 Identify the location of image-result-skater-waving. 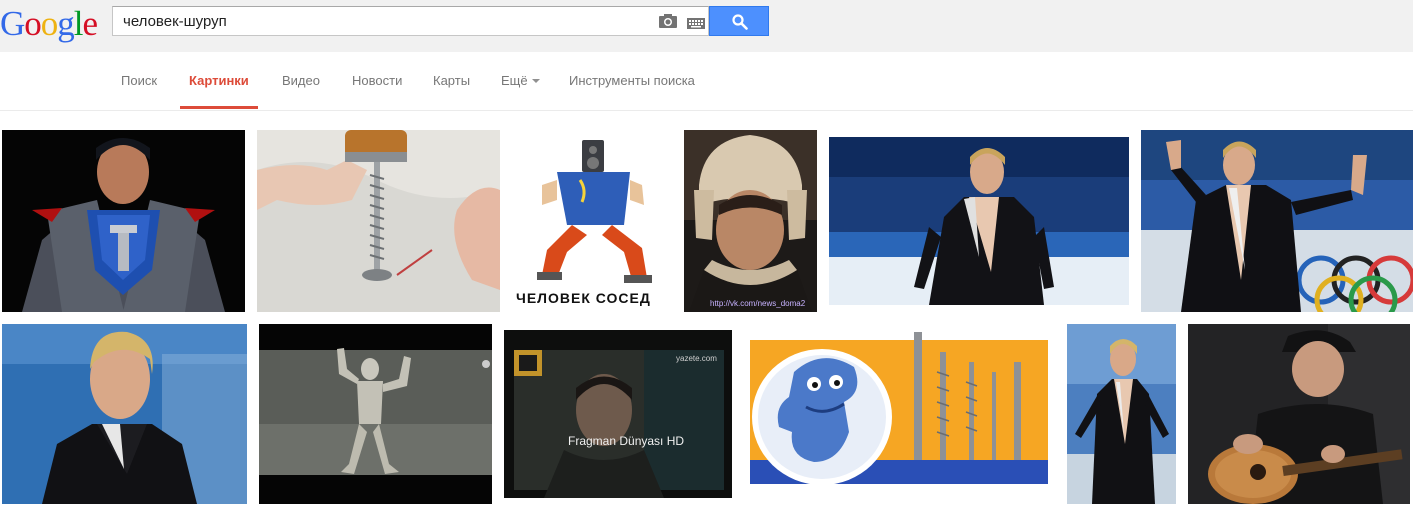
(1277, 221).